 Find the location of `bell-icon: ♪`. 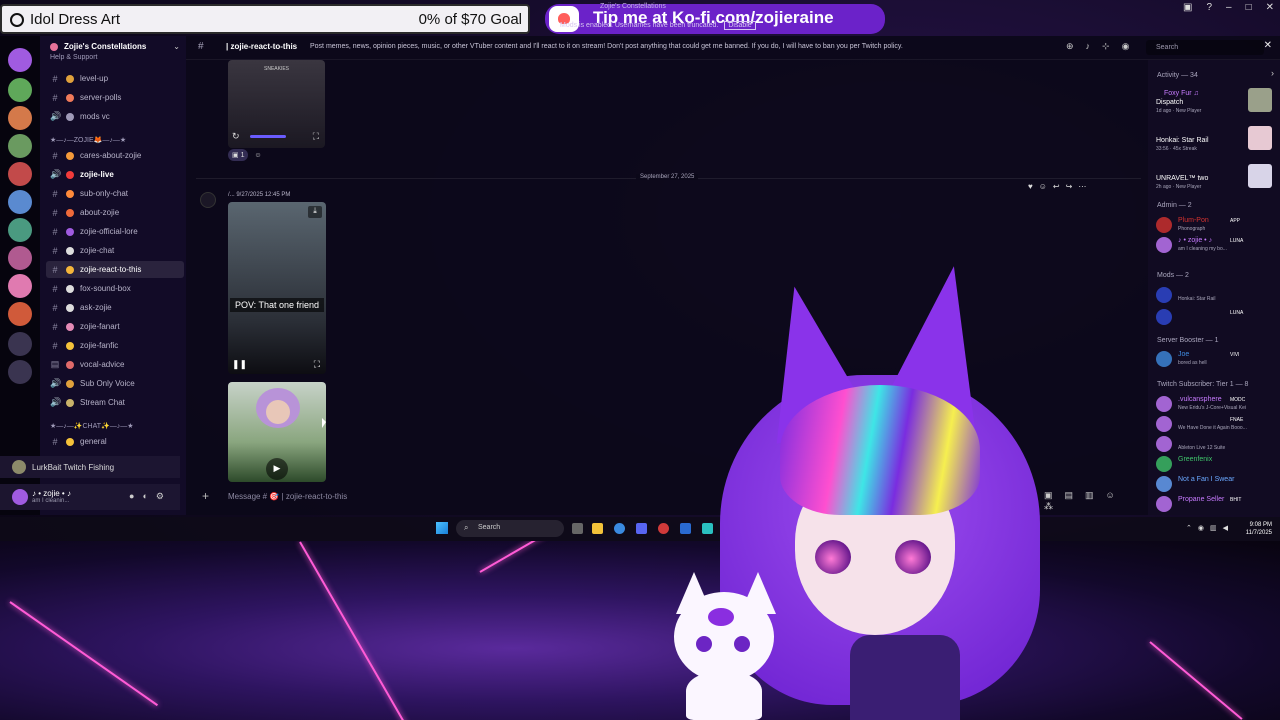

bell-icon: ♪ is located at coordinates (1094, 46).